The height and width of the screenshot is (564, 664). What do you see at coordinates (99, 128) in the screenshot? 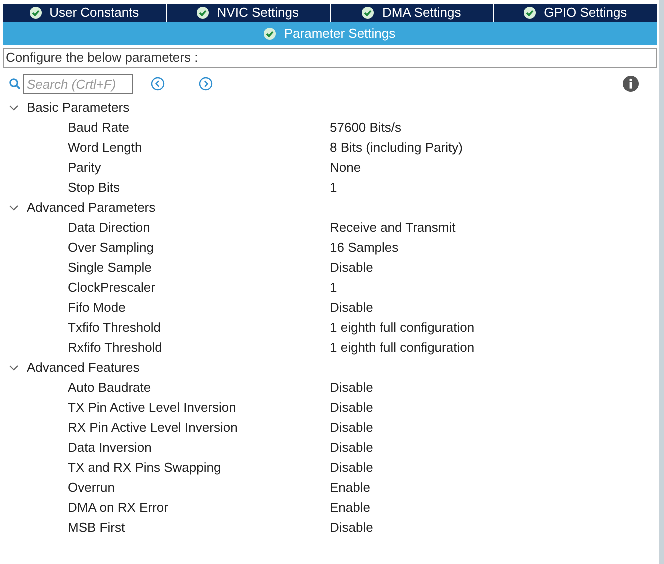
I see `parameter-name: Baud Rate` at bounding box center [99, 128].